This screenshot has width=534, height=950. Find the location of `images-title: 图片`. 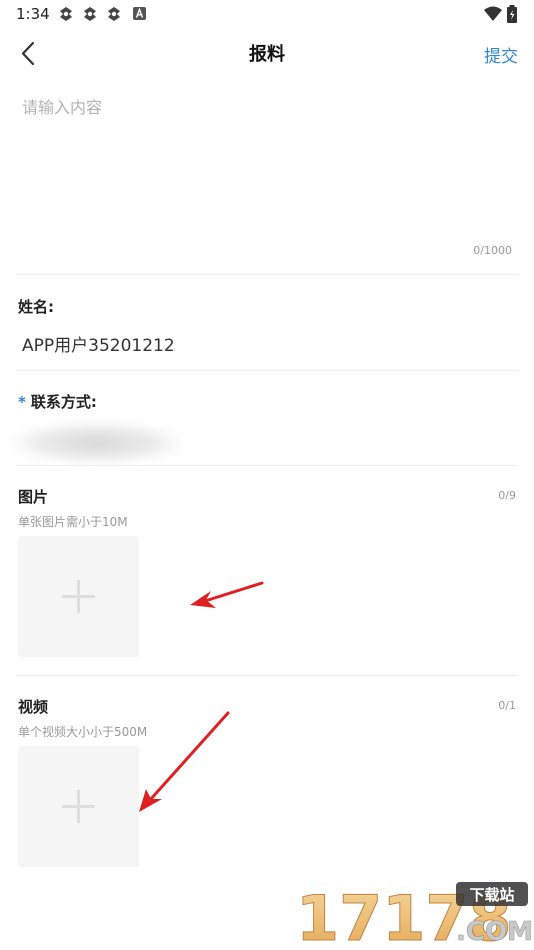

images-title: 图片 is located at coordinates (33, 497).